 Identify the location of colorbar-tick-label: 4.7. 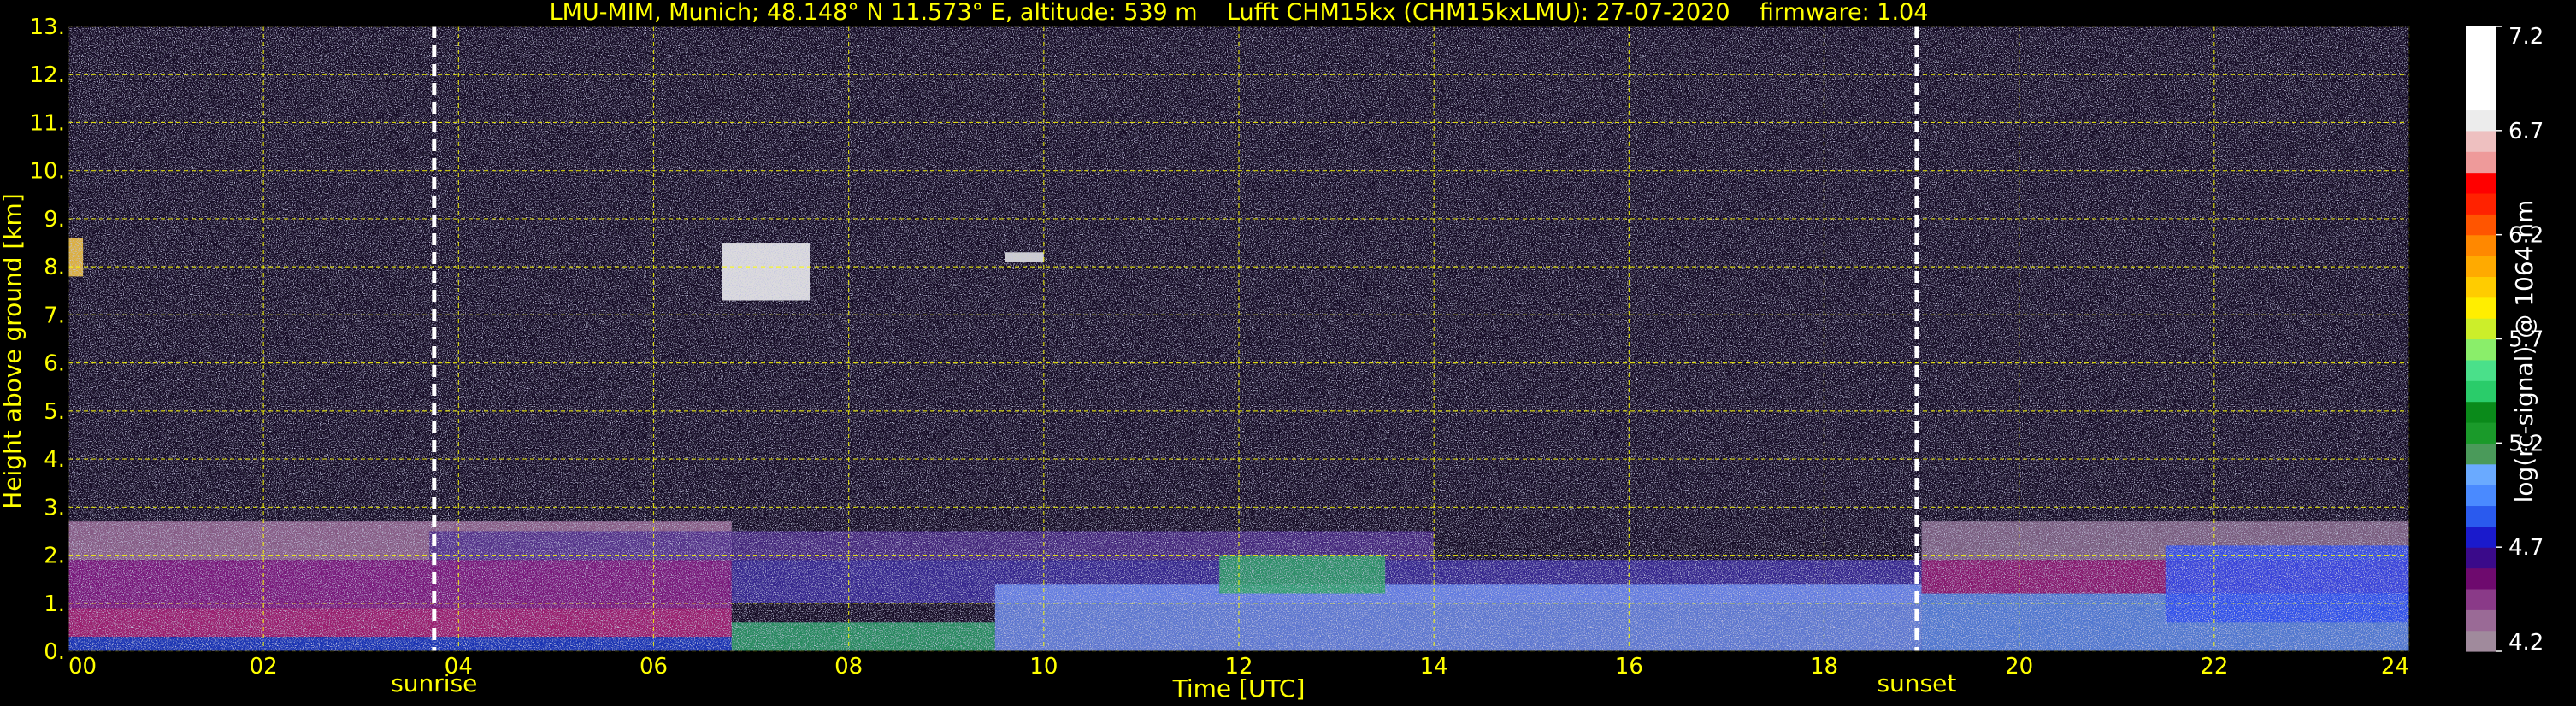
(2526, 548).